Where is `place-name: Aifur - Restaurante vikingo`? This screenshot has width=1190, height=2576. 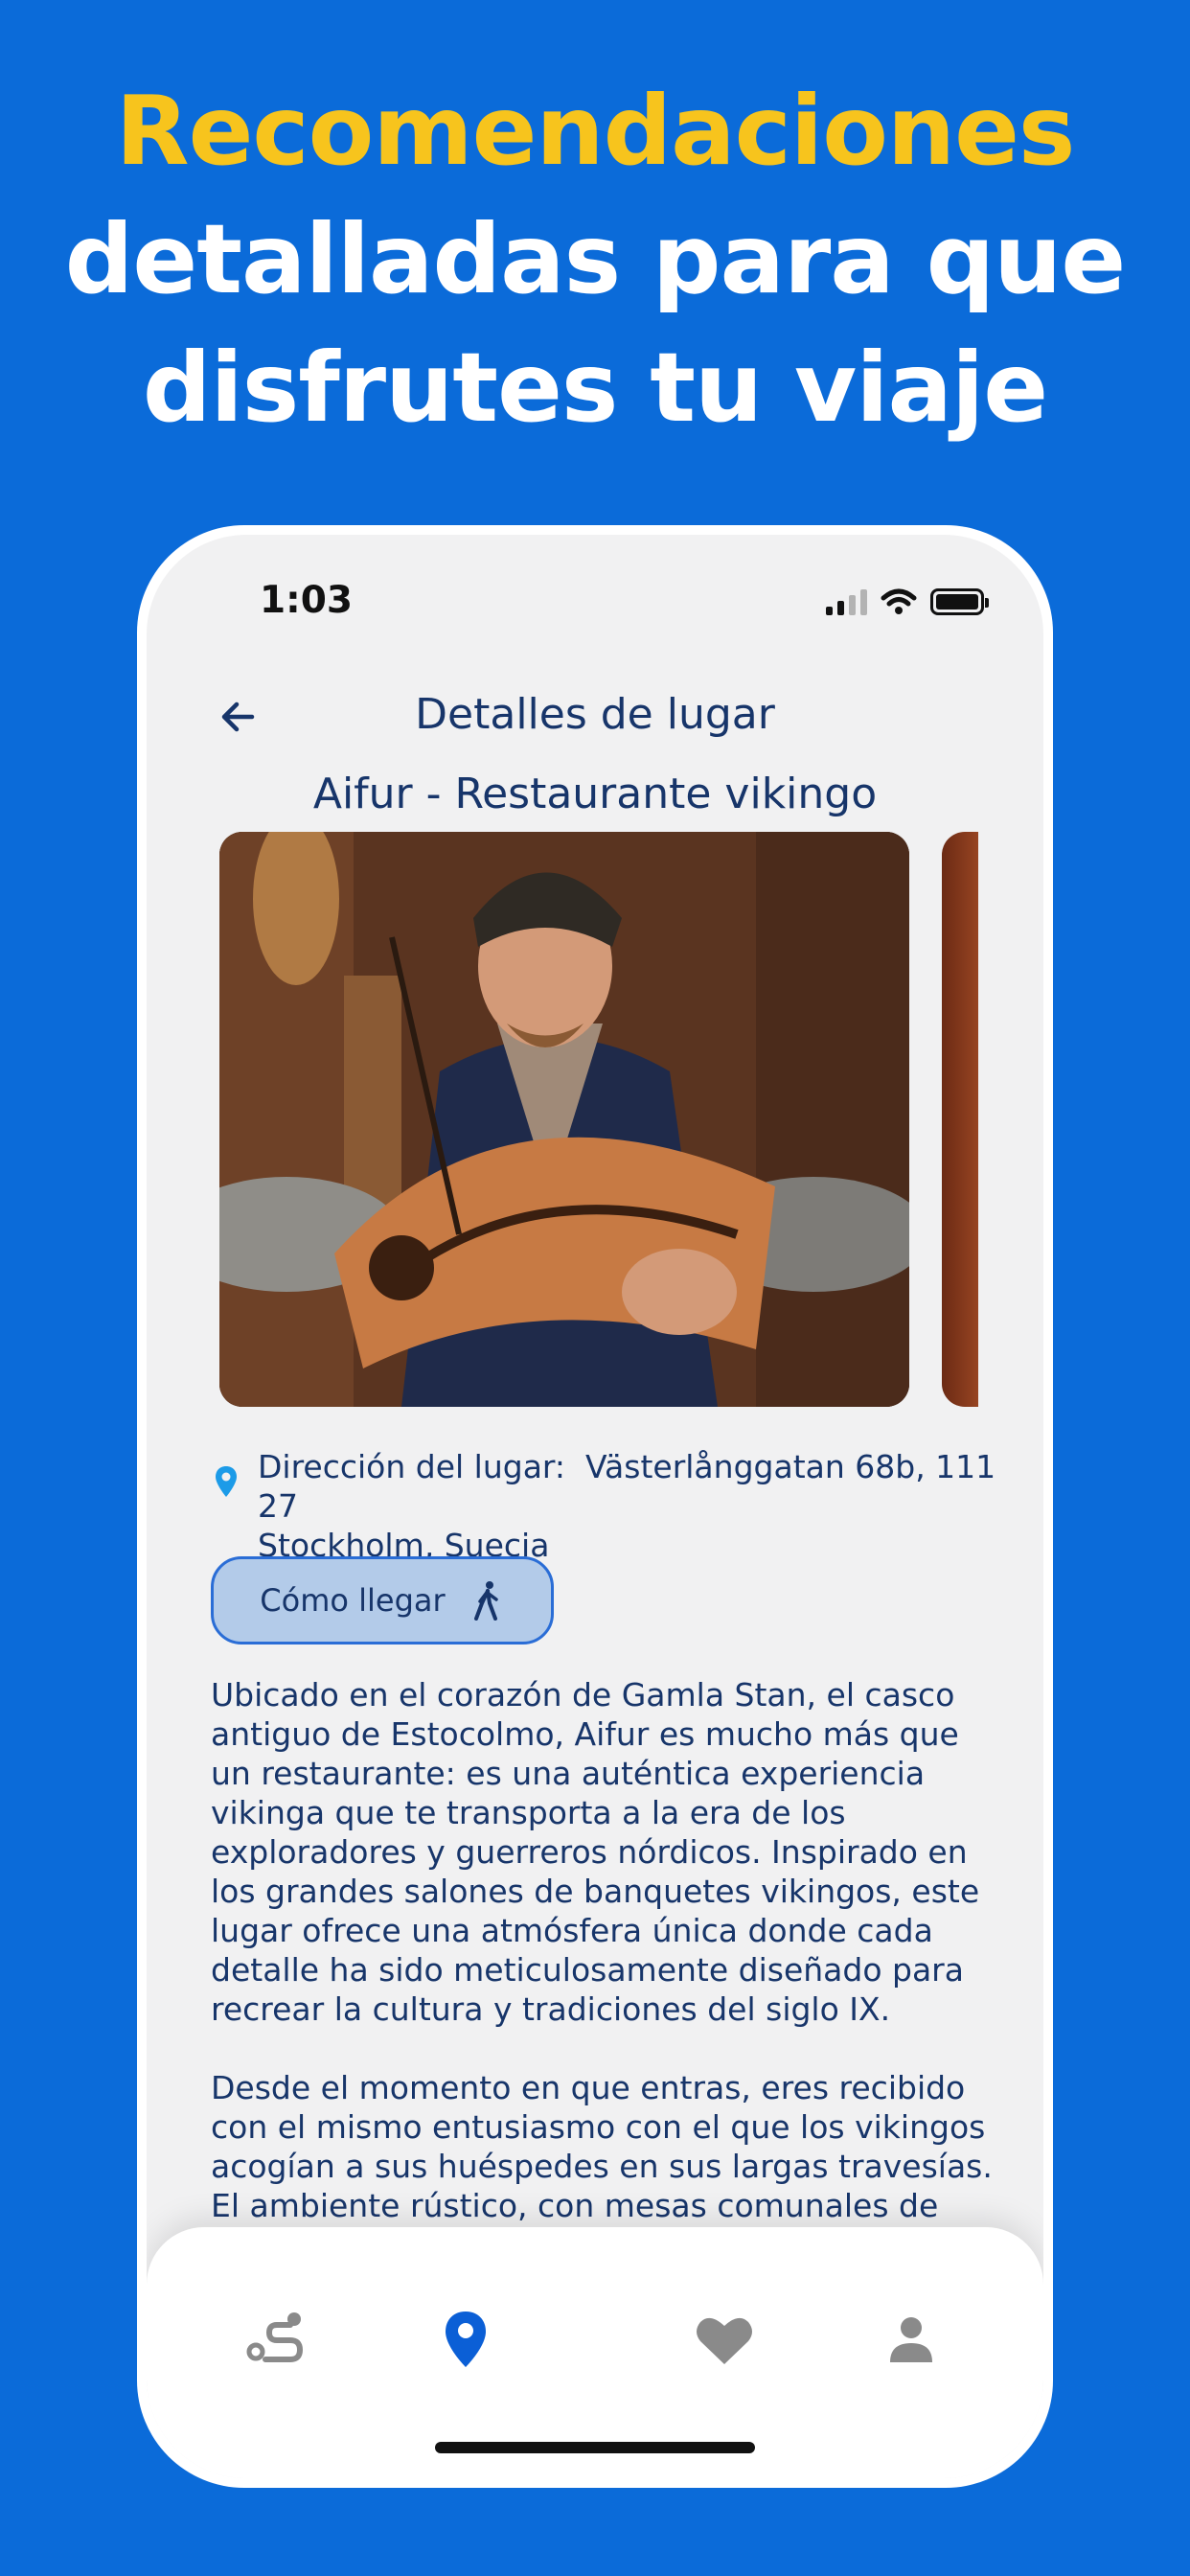
place-name: Aifur - Restaurante vikingo is located at coordinates (595, 794).